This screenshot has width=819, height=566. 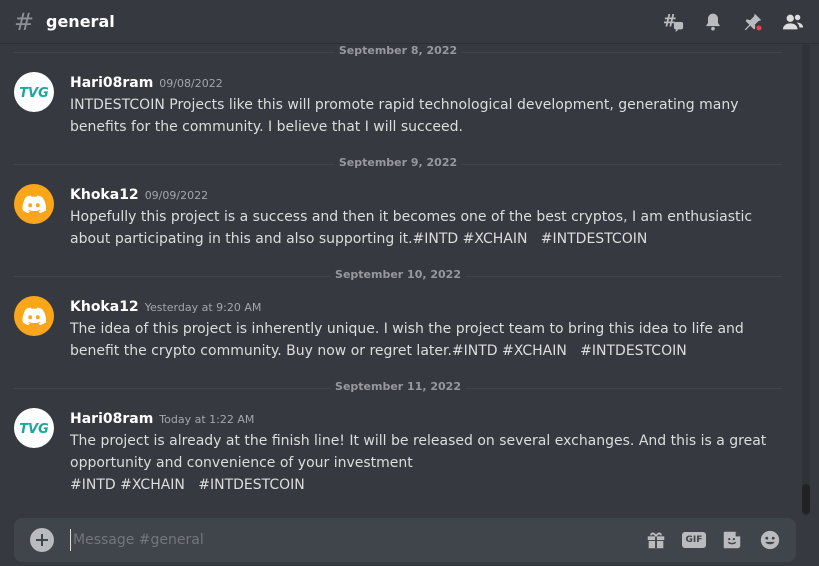 I want to click on message-header: Khoka12 Yesterday at 9:20 AM, so click(x=165, y=305).